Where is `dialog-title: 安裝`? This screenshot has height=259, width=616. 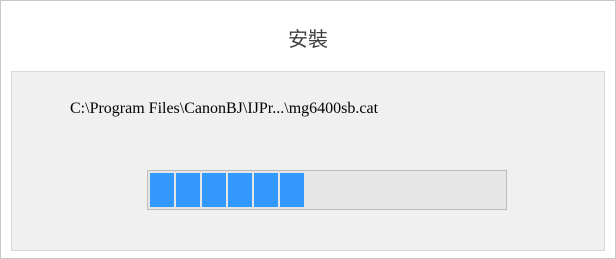
dialog-title: 安裝 is located at coordinates (308, 39).